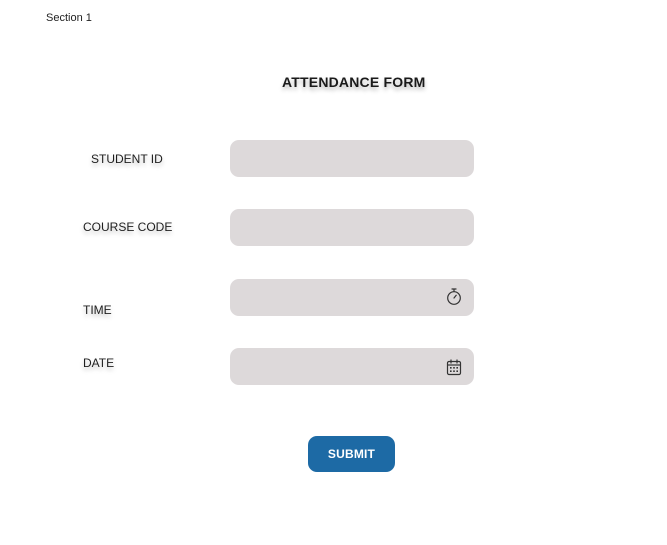 The height and width of the screenshot is (545, 667). I want to click on date-label: DATE, so click(99, 363).